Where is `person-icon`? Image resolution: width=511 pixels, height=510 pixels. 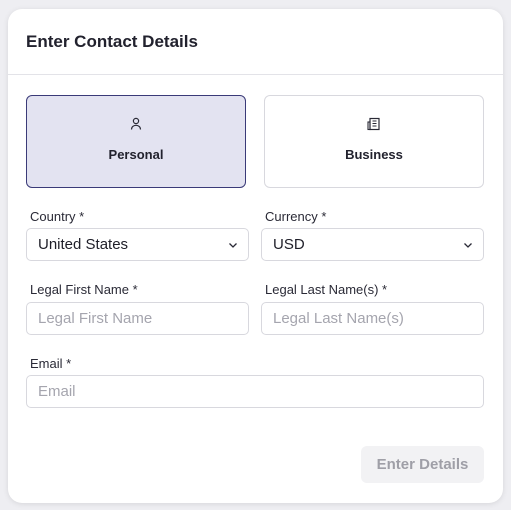
person-icon is located at coordinates (136, 123).